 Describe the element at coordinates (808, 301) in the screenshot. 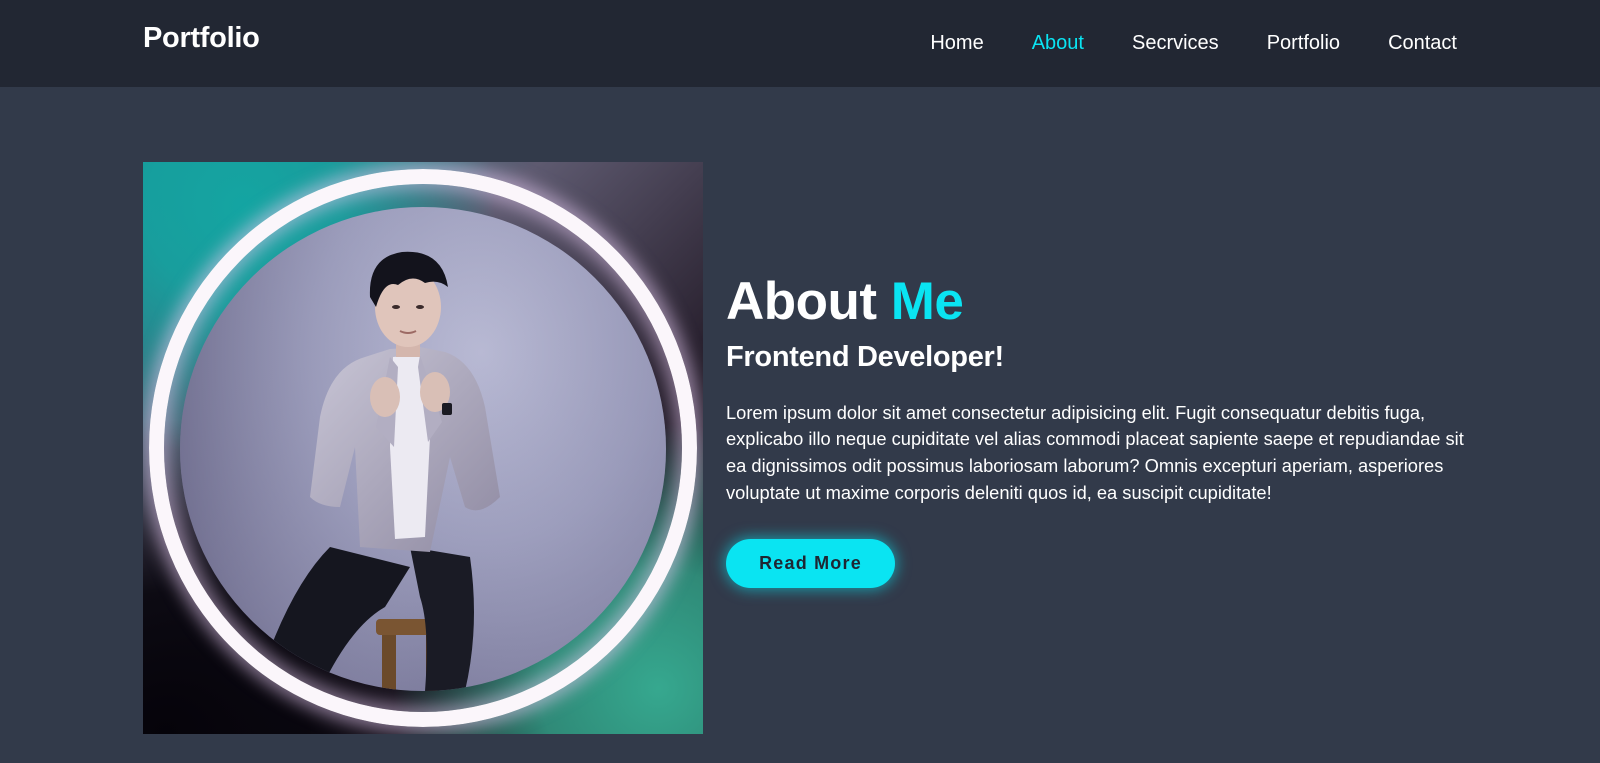

I see `about-heading-main: About` at that location.